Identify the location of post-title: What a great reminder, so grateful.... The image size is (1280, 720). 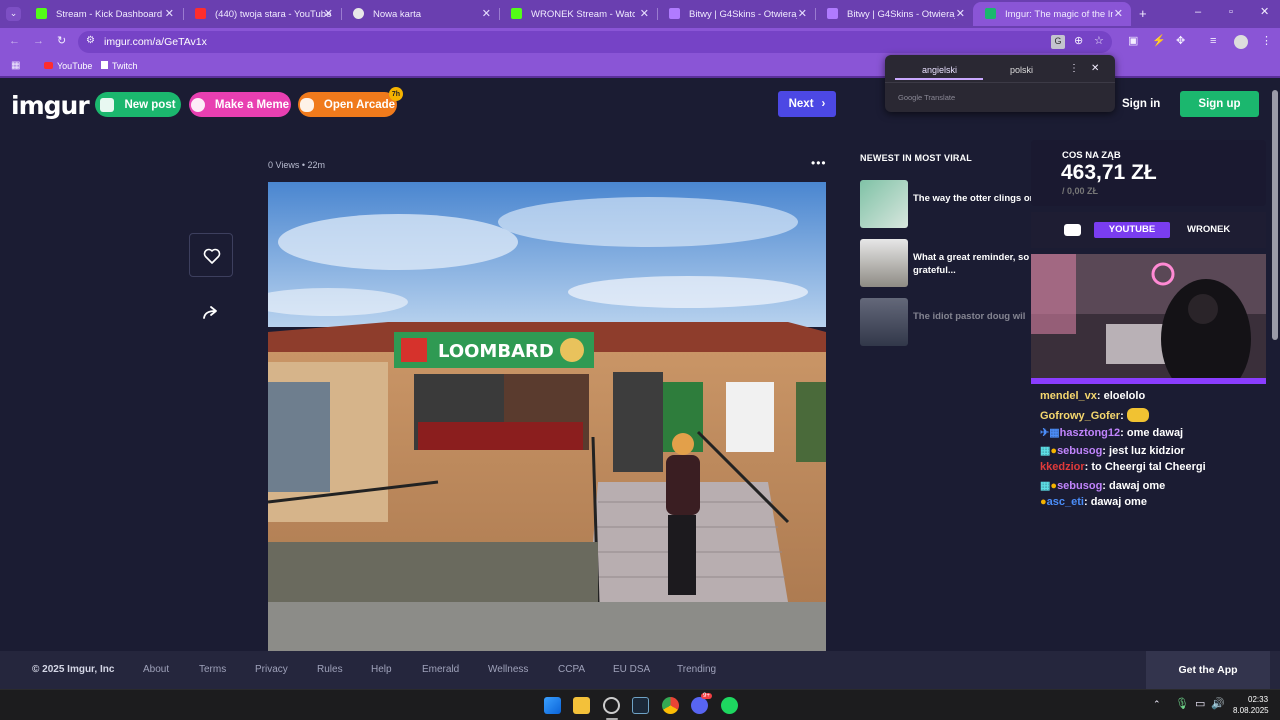
(971, 264).